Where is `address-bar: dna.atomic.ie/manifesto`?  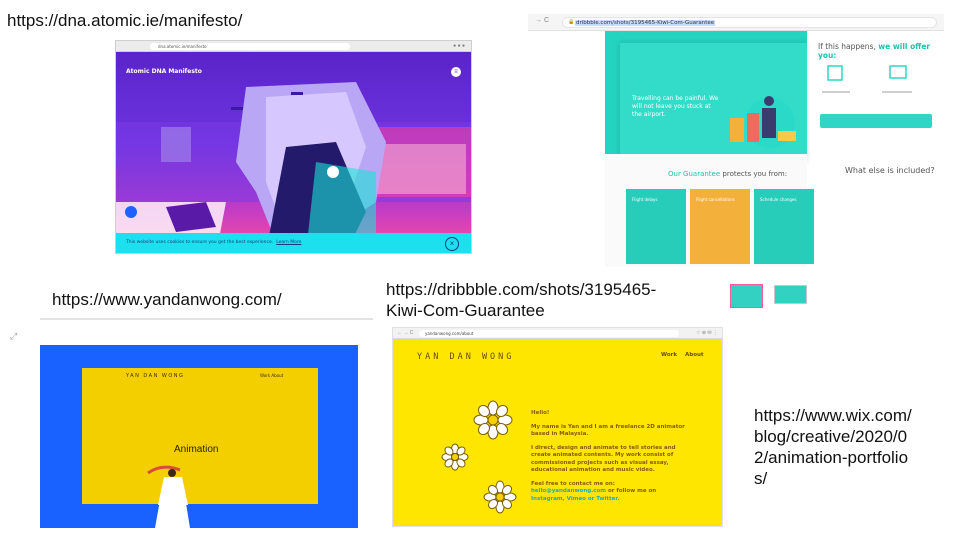 address-bar: dna.atomic.ie/manifesto is located at coordinates (250, 46).